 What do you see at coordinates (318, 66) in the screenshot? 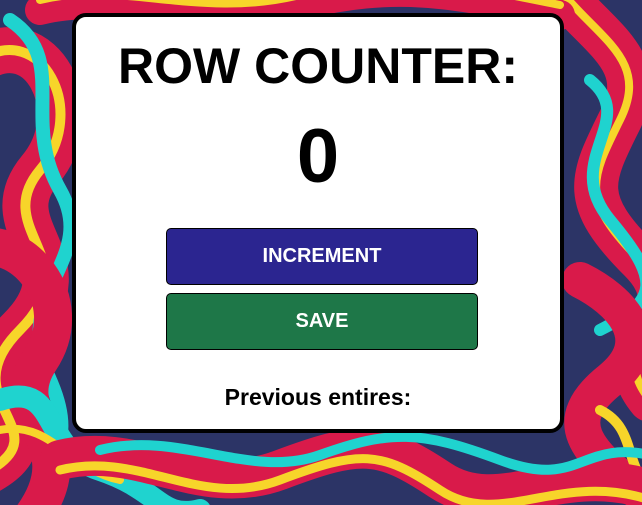
I see `page-title: ROW COUNTER:` at bounding box center [318, 66].